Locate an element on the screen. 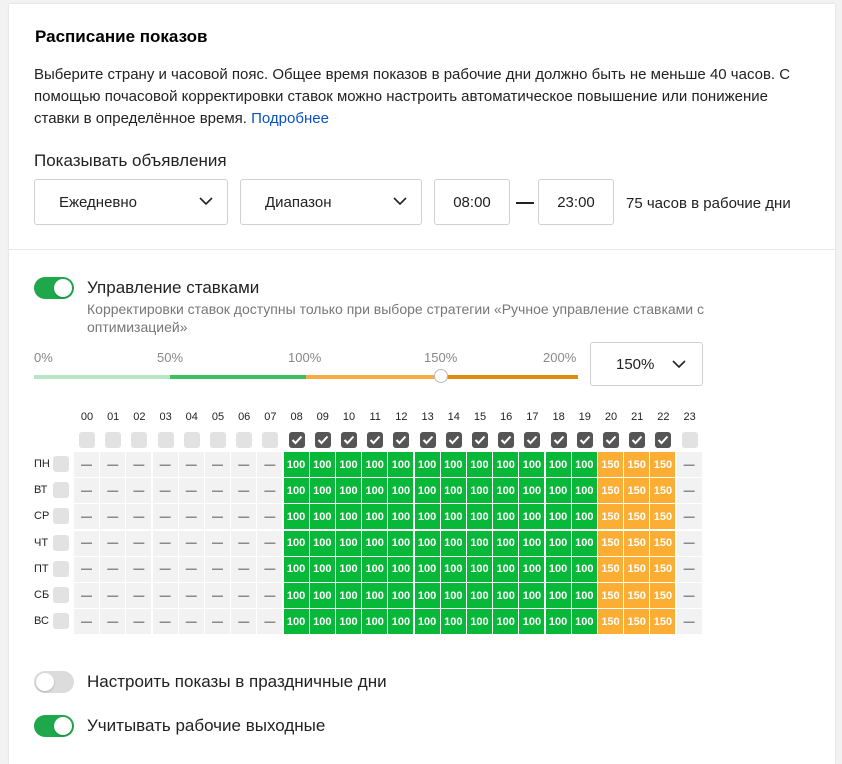 Image resolution: width=842 pixels, height=764 pixels. bid-percent-select: 150% is located at coordinates (646, 364).